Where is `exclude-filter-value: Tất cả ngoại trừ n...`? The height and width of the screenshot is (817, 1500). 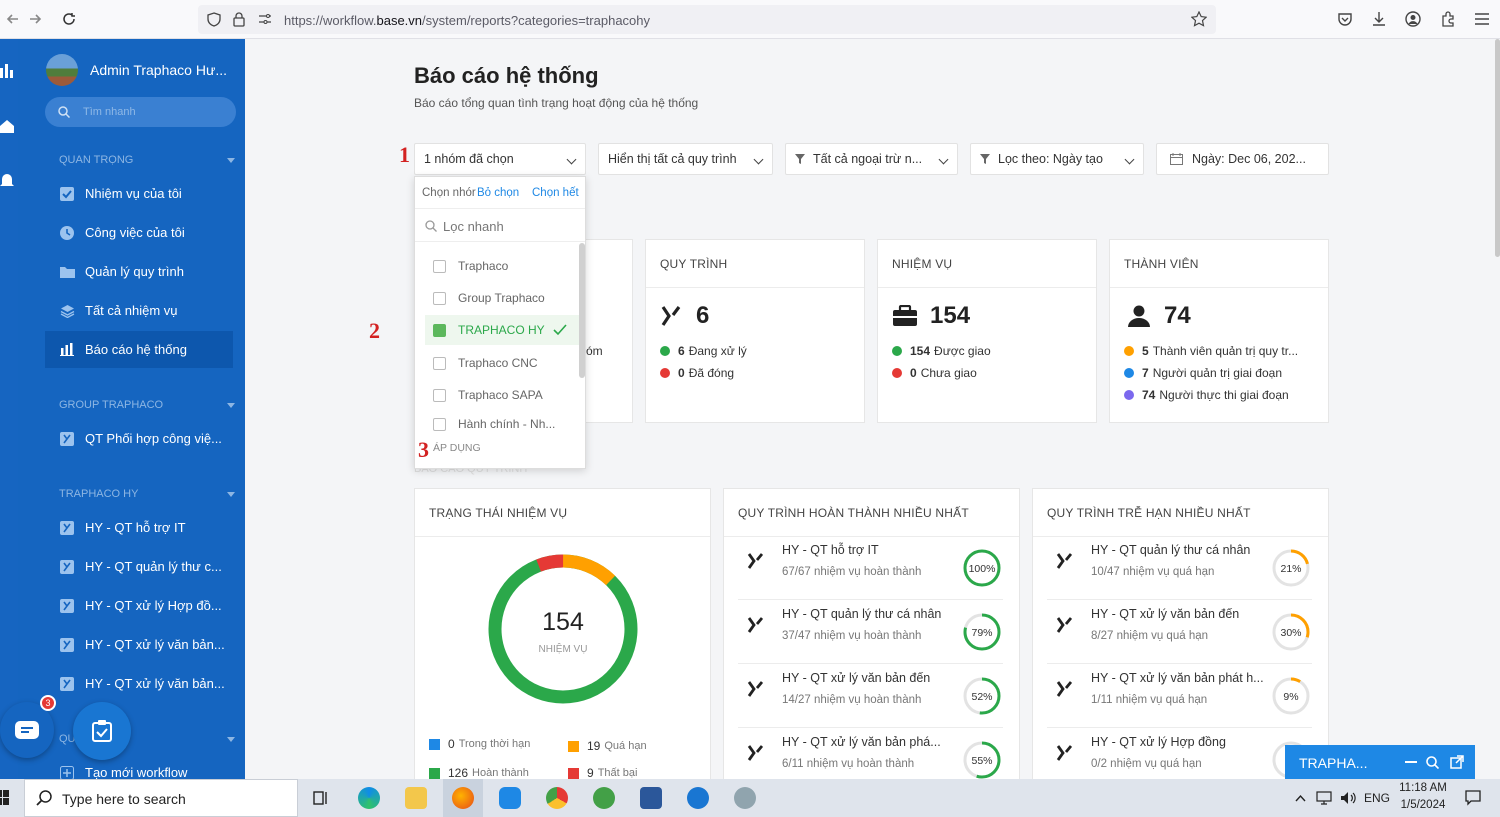
exclude-filter-value: Tất cả ngoại trừ n... is located at coordinates (868, 159).